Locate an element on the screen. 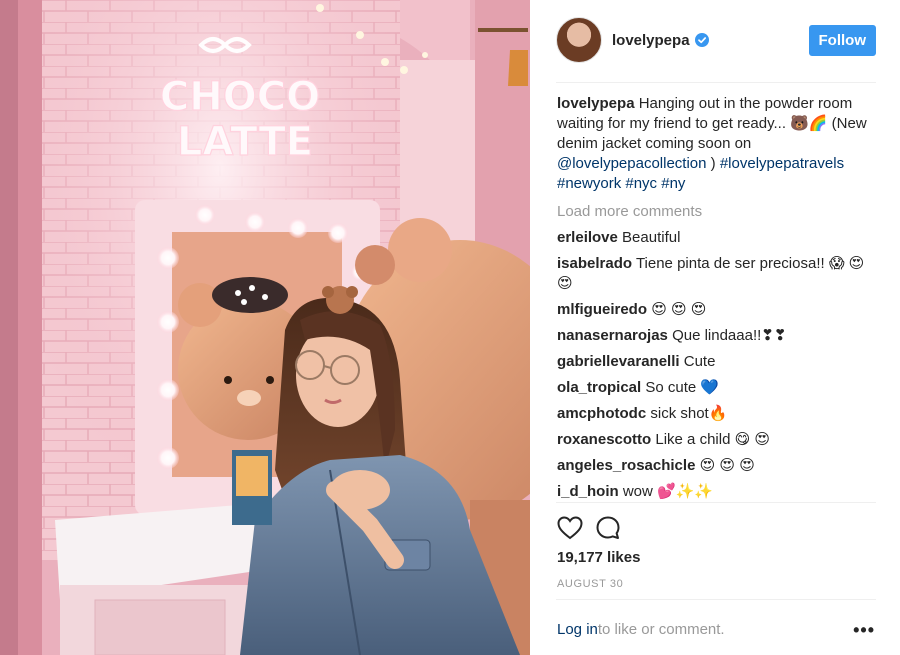 The image size is (900, 655). likes-count: 19,177 likes is located at coordinates (598, 557).